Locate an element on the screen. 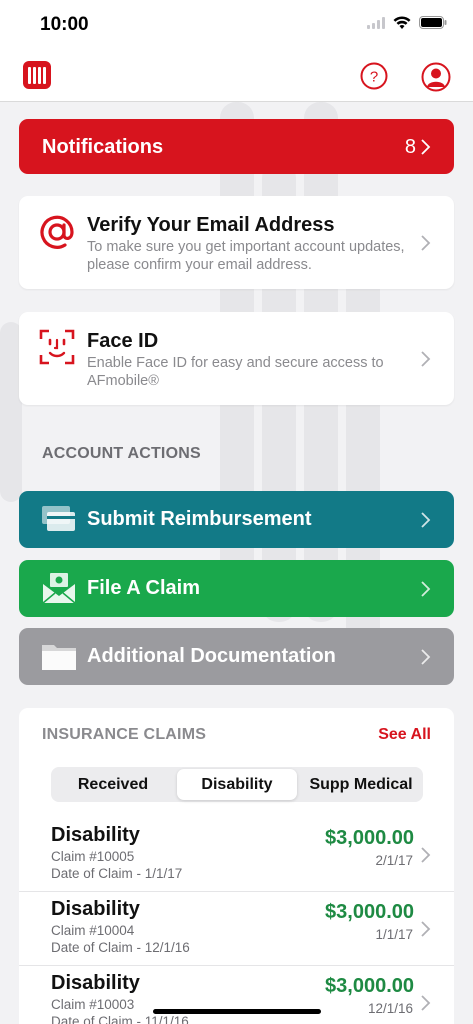 The image size is (473, 1024). claim-envelope-icon is located at coordinates (59, 588).